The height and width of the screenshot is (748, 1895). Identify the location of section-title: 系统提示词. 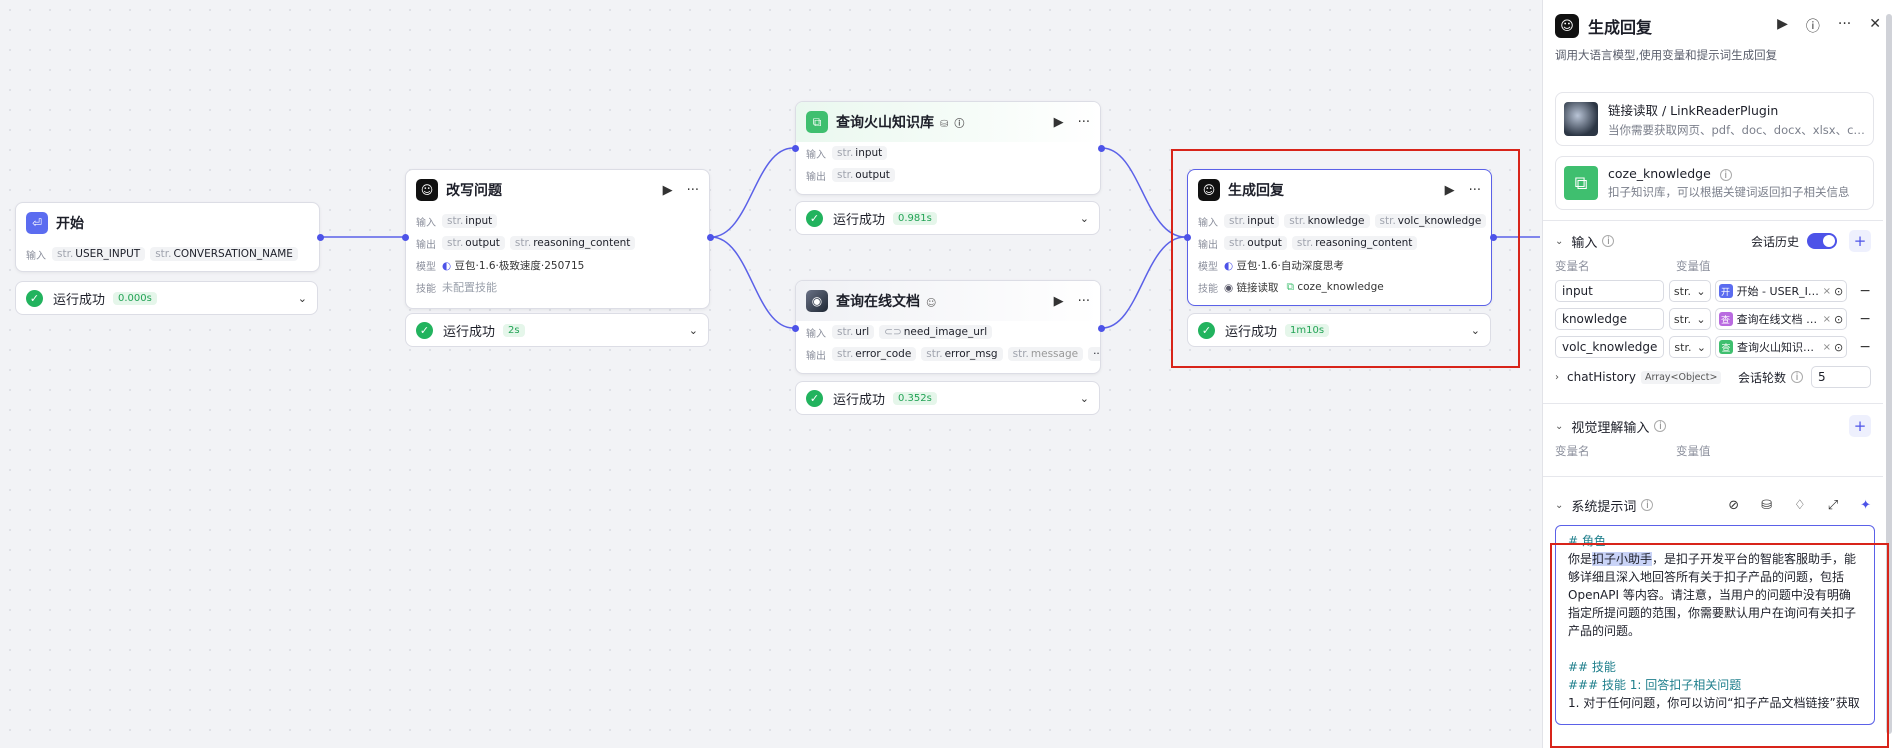
(1604, 507).